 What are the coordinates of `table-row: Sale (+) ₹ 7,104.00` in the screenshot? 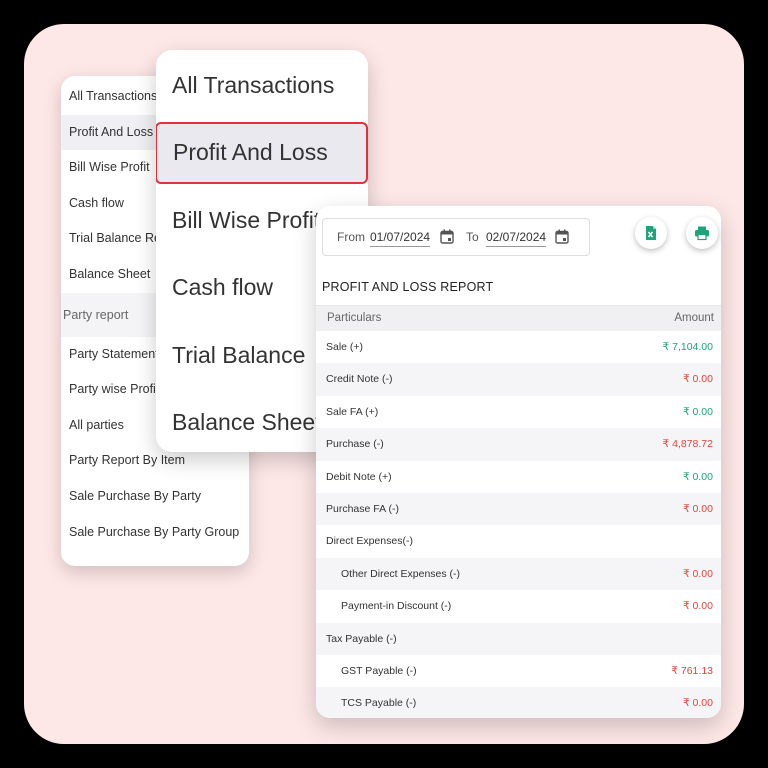 It's located at (518, 347).